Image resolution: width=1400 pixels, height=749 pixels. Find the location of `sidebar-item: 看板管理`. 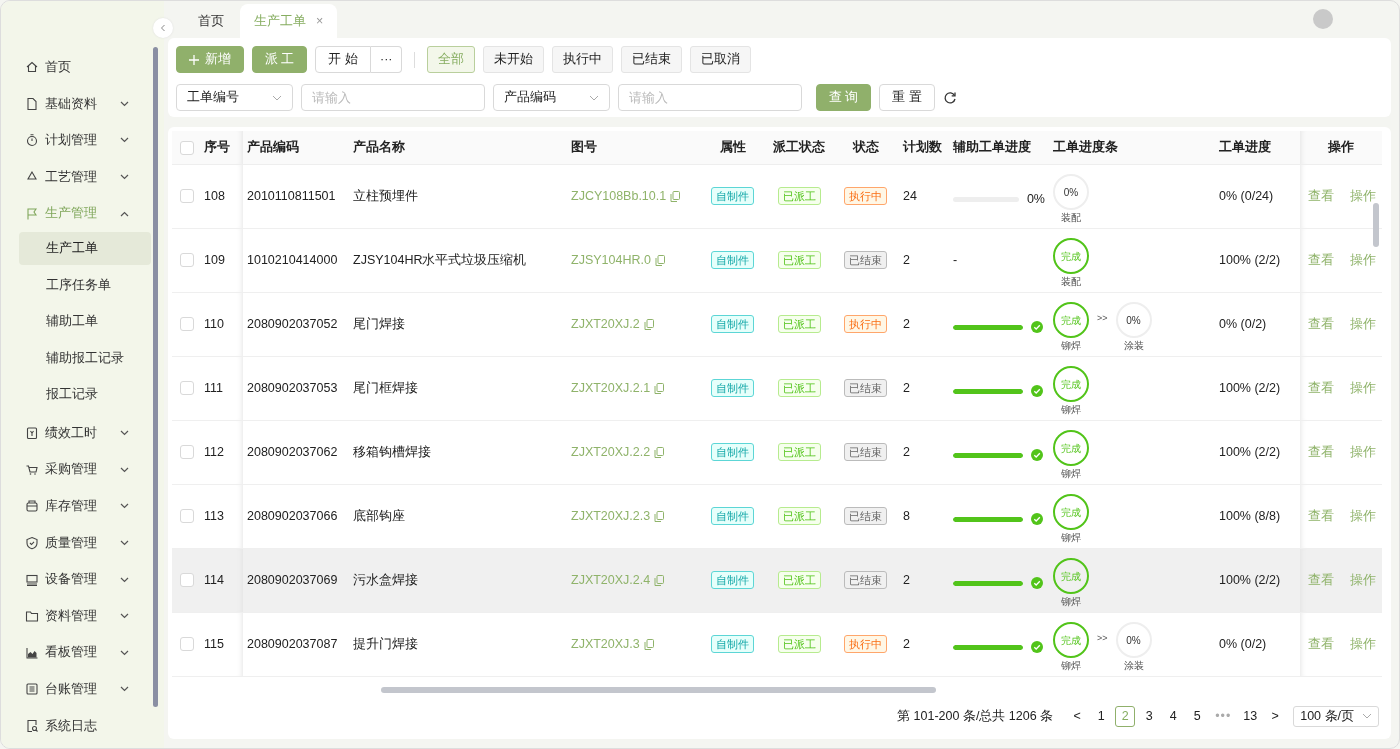

sidebar-item: 看板管理 is located at coordinates (76, 653).